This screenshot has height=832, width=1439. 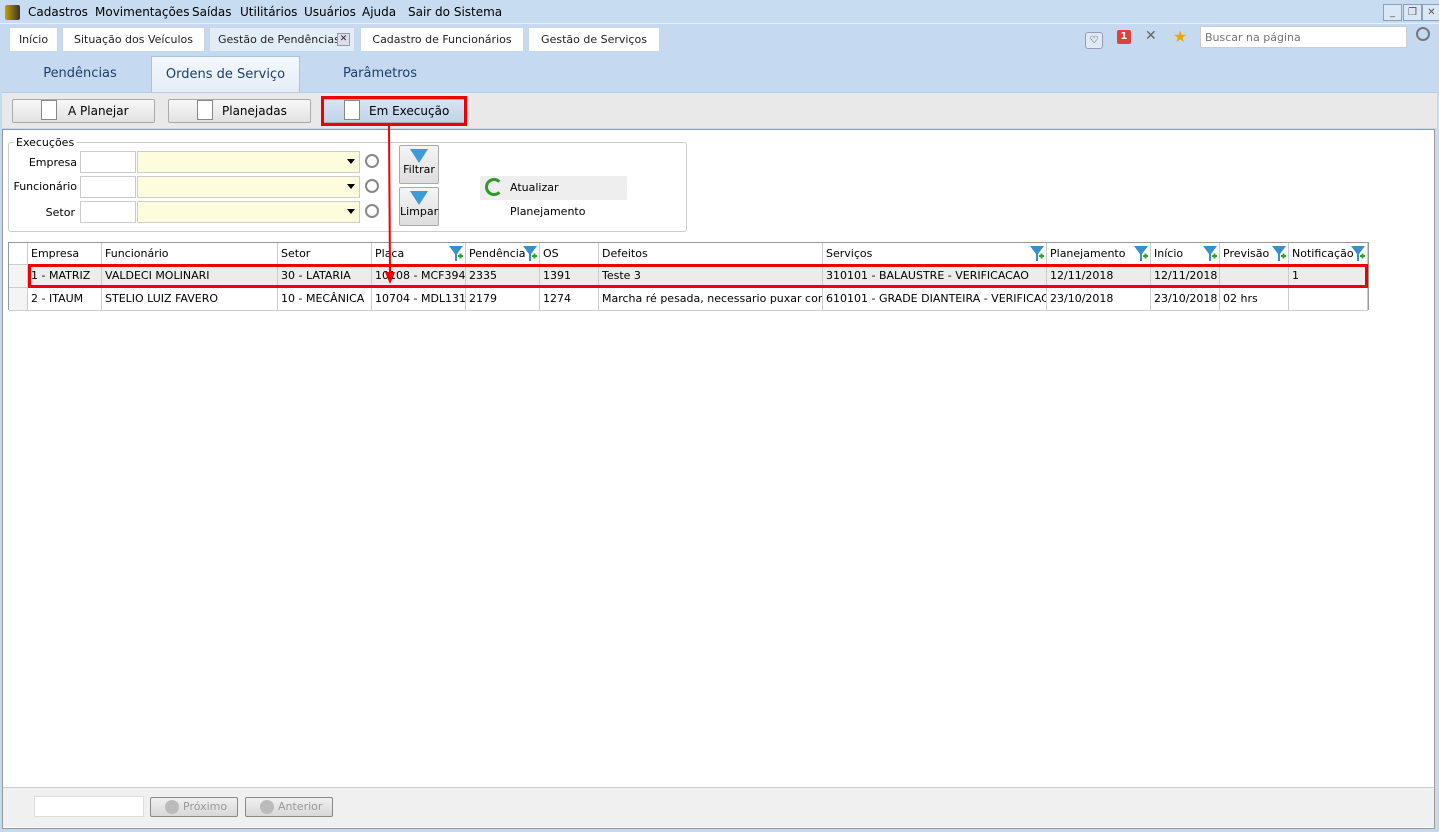 What do you see at coordinates (569, 254) in the screenshot?
I see `column-header: OS` at bounding box center [569, 254].